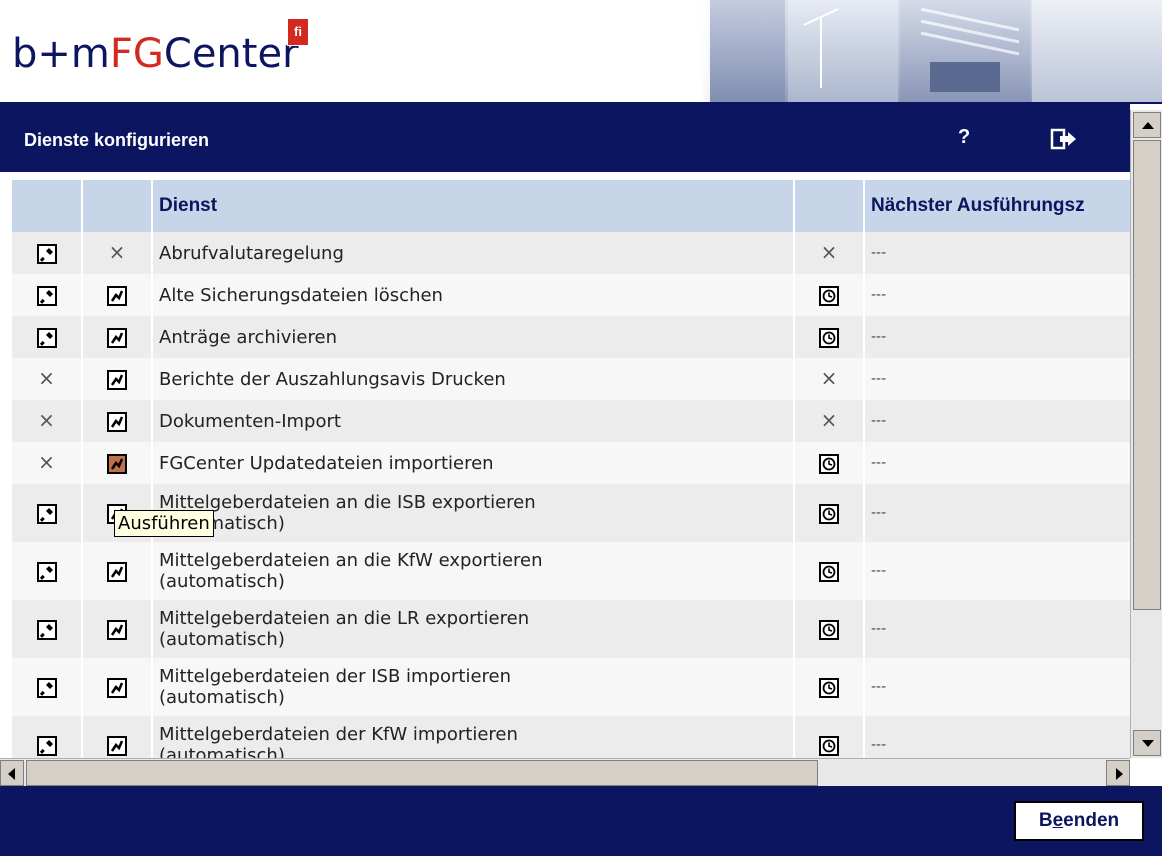  I want to click on table-row: × Dokumenten-Import × ---, so click(571, 421).